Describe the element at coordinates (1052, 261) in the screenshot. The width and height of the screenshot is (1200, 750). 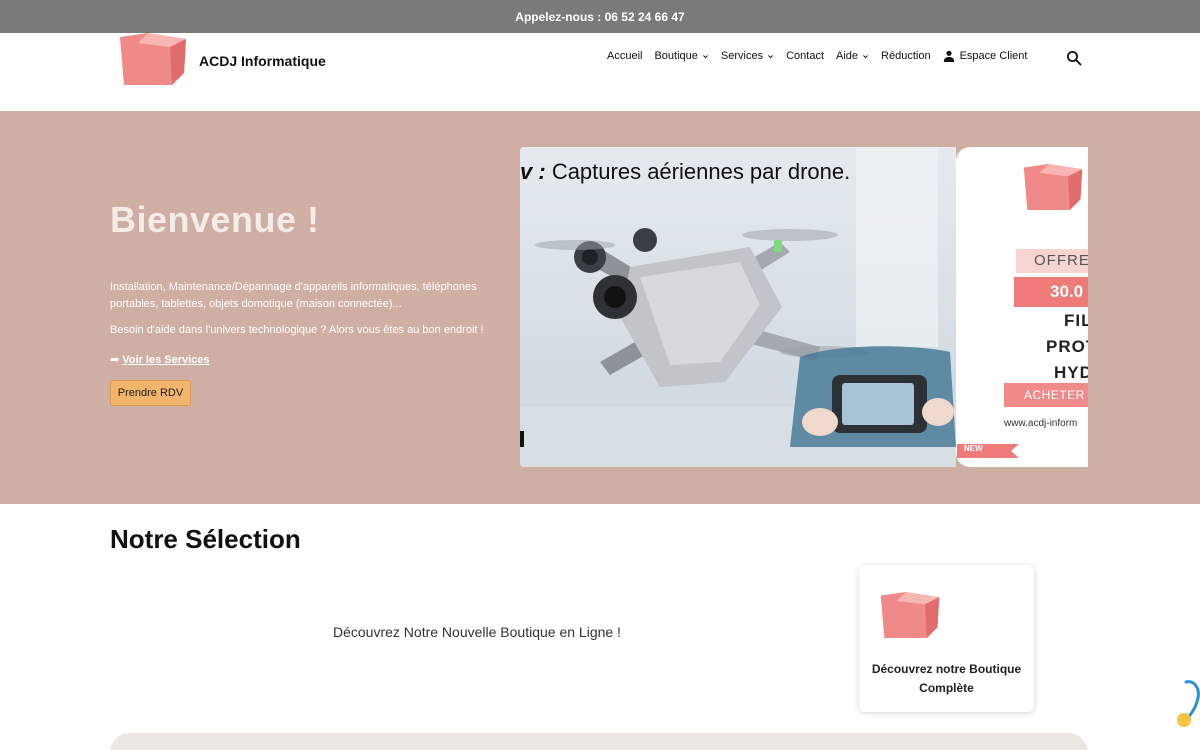
I see `offer-banner: OFFRE` at that location.